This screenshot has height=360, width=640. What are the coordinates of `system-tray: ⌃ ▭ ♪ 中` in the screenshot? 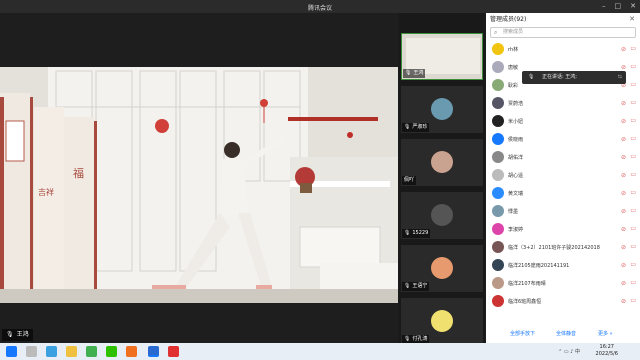 It's located at (569, 351).